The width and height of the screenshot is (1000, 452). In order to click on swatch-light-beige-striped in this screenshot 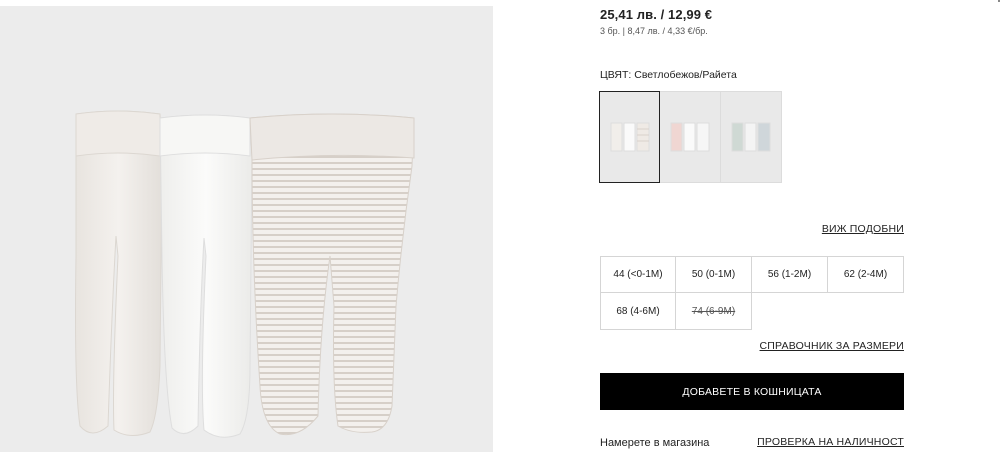, I will do `click(629, 137)`.